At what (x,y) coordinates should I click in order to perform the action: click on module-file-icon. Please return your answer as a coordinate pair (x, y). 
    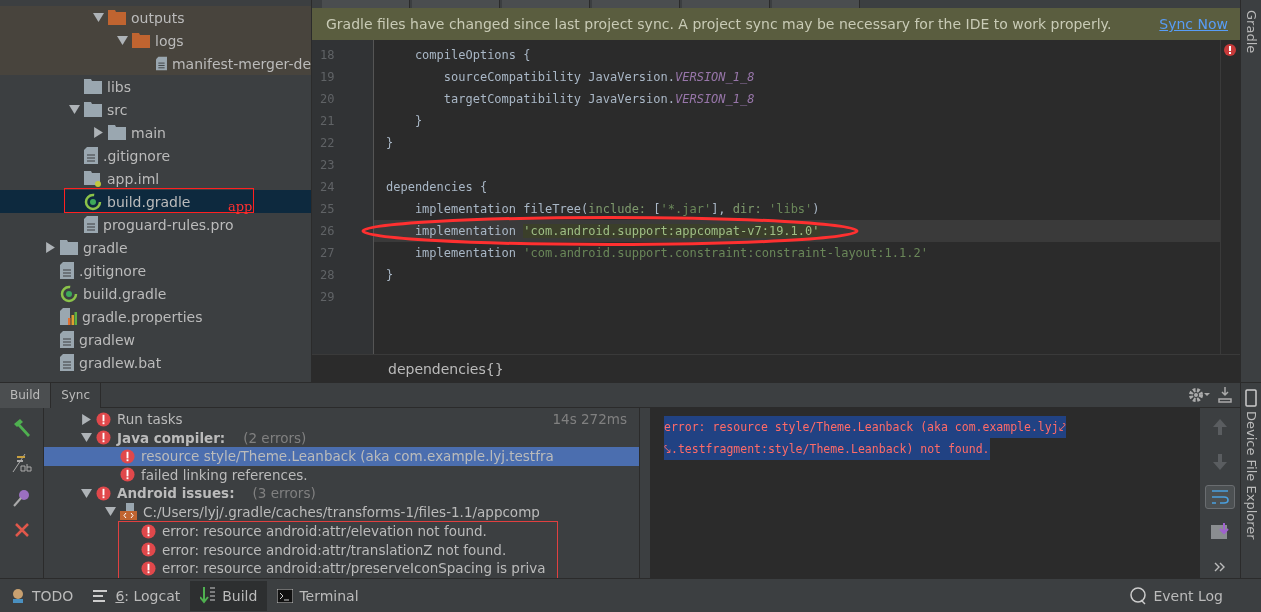
    Looking at the image, I should click on (93, 178).